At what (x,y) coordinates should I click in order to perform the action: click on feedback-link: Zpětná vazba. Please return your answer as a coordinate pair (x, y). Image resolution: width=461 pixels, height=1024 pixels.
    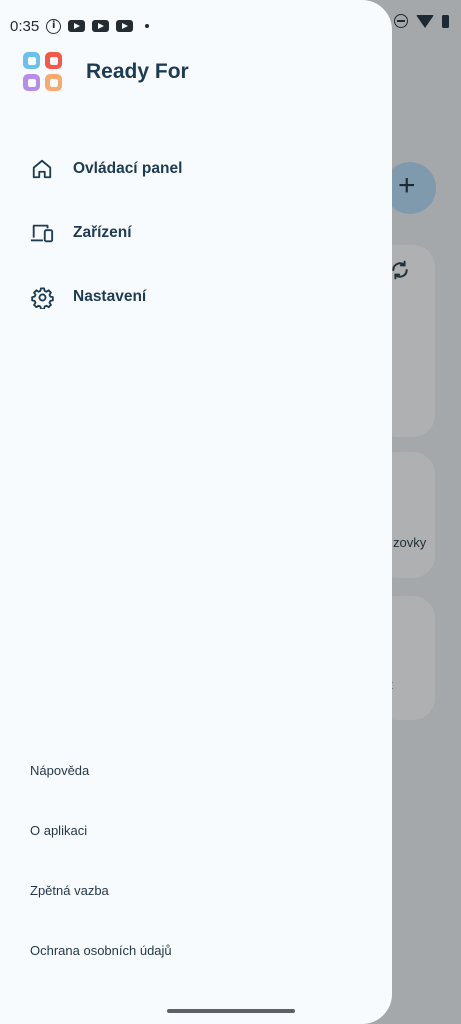
    Looking at the image, I should click on (101, 890).